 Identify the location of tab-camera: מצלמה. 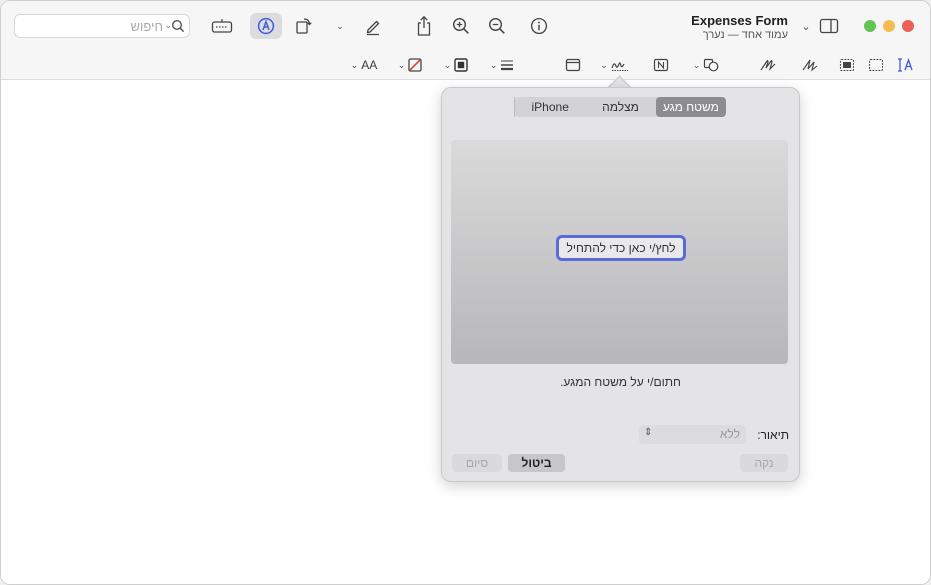
(620, 107).